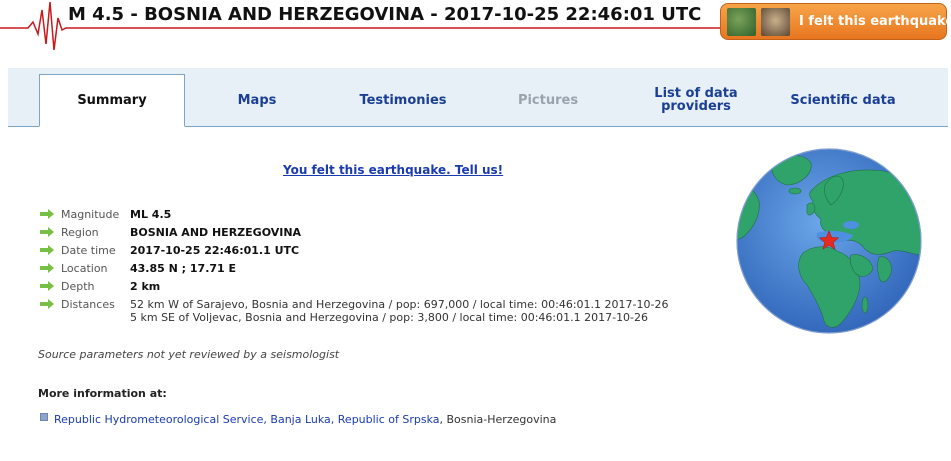 Image resolution: width=951 pixels, height=461 pixels. Describe the element at coordinates (102, 393) in the screenshot. I see `more-info-title: More information at:` at that location.